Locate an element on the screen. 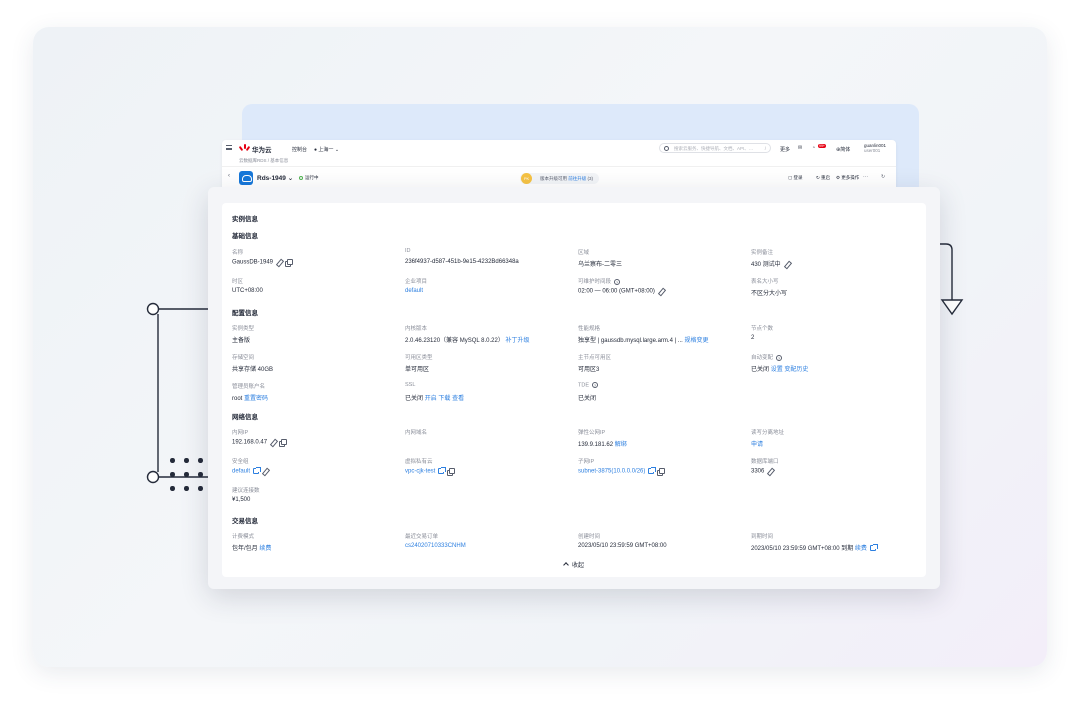  breadcrumb-text: 云数据库RDS / 基本信息 is located at coordinates (263, 161).